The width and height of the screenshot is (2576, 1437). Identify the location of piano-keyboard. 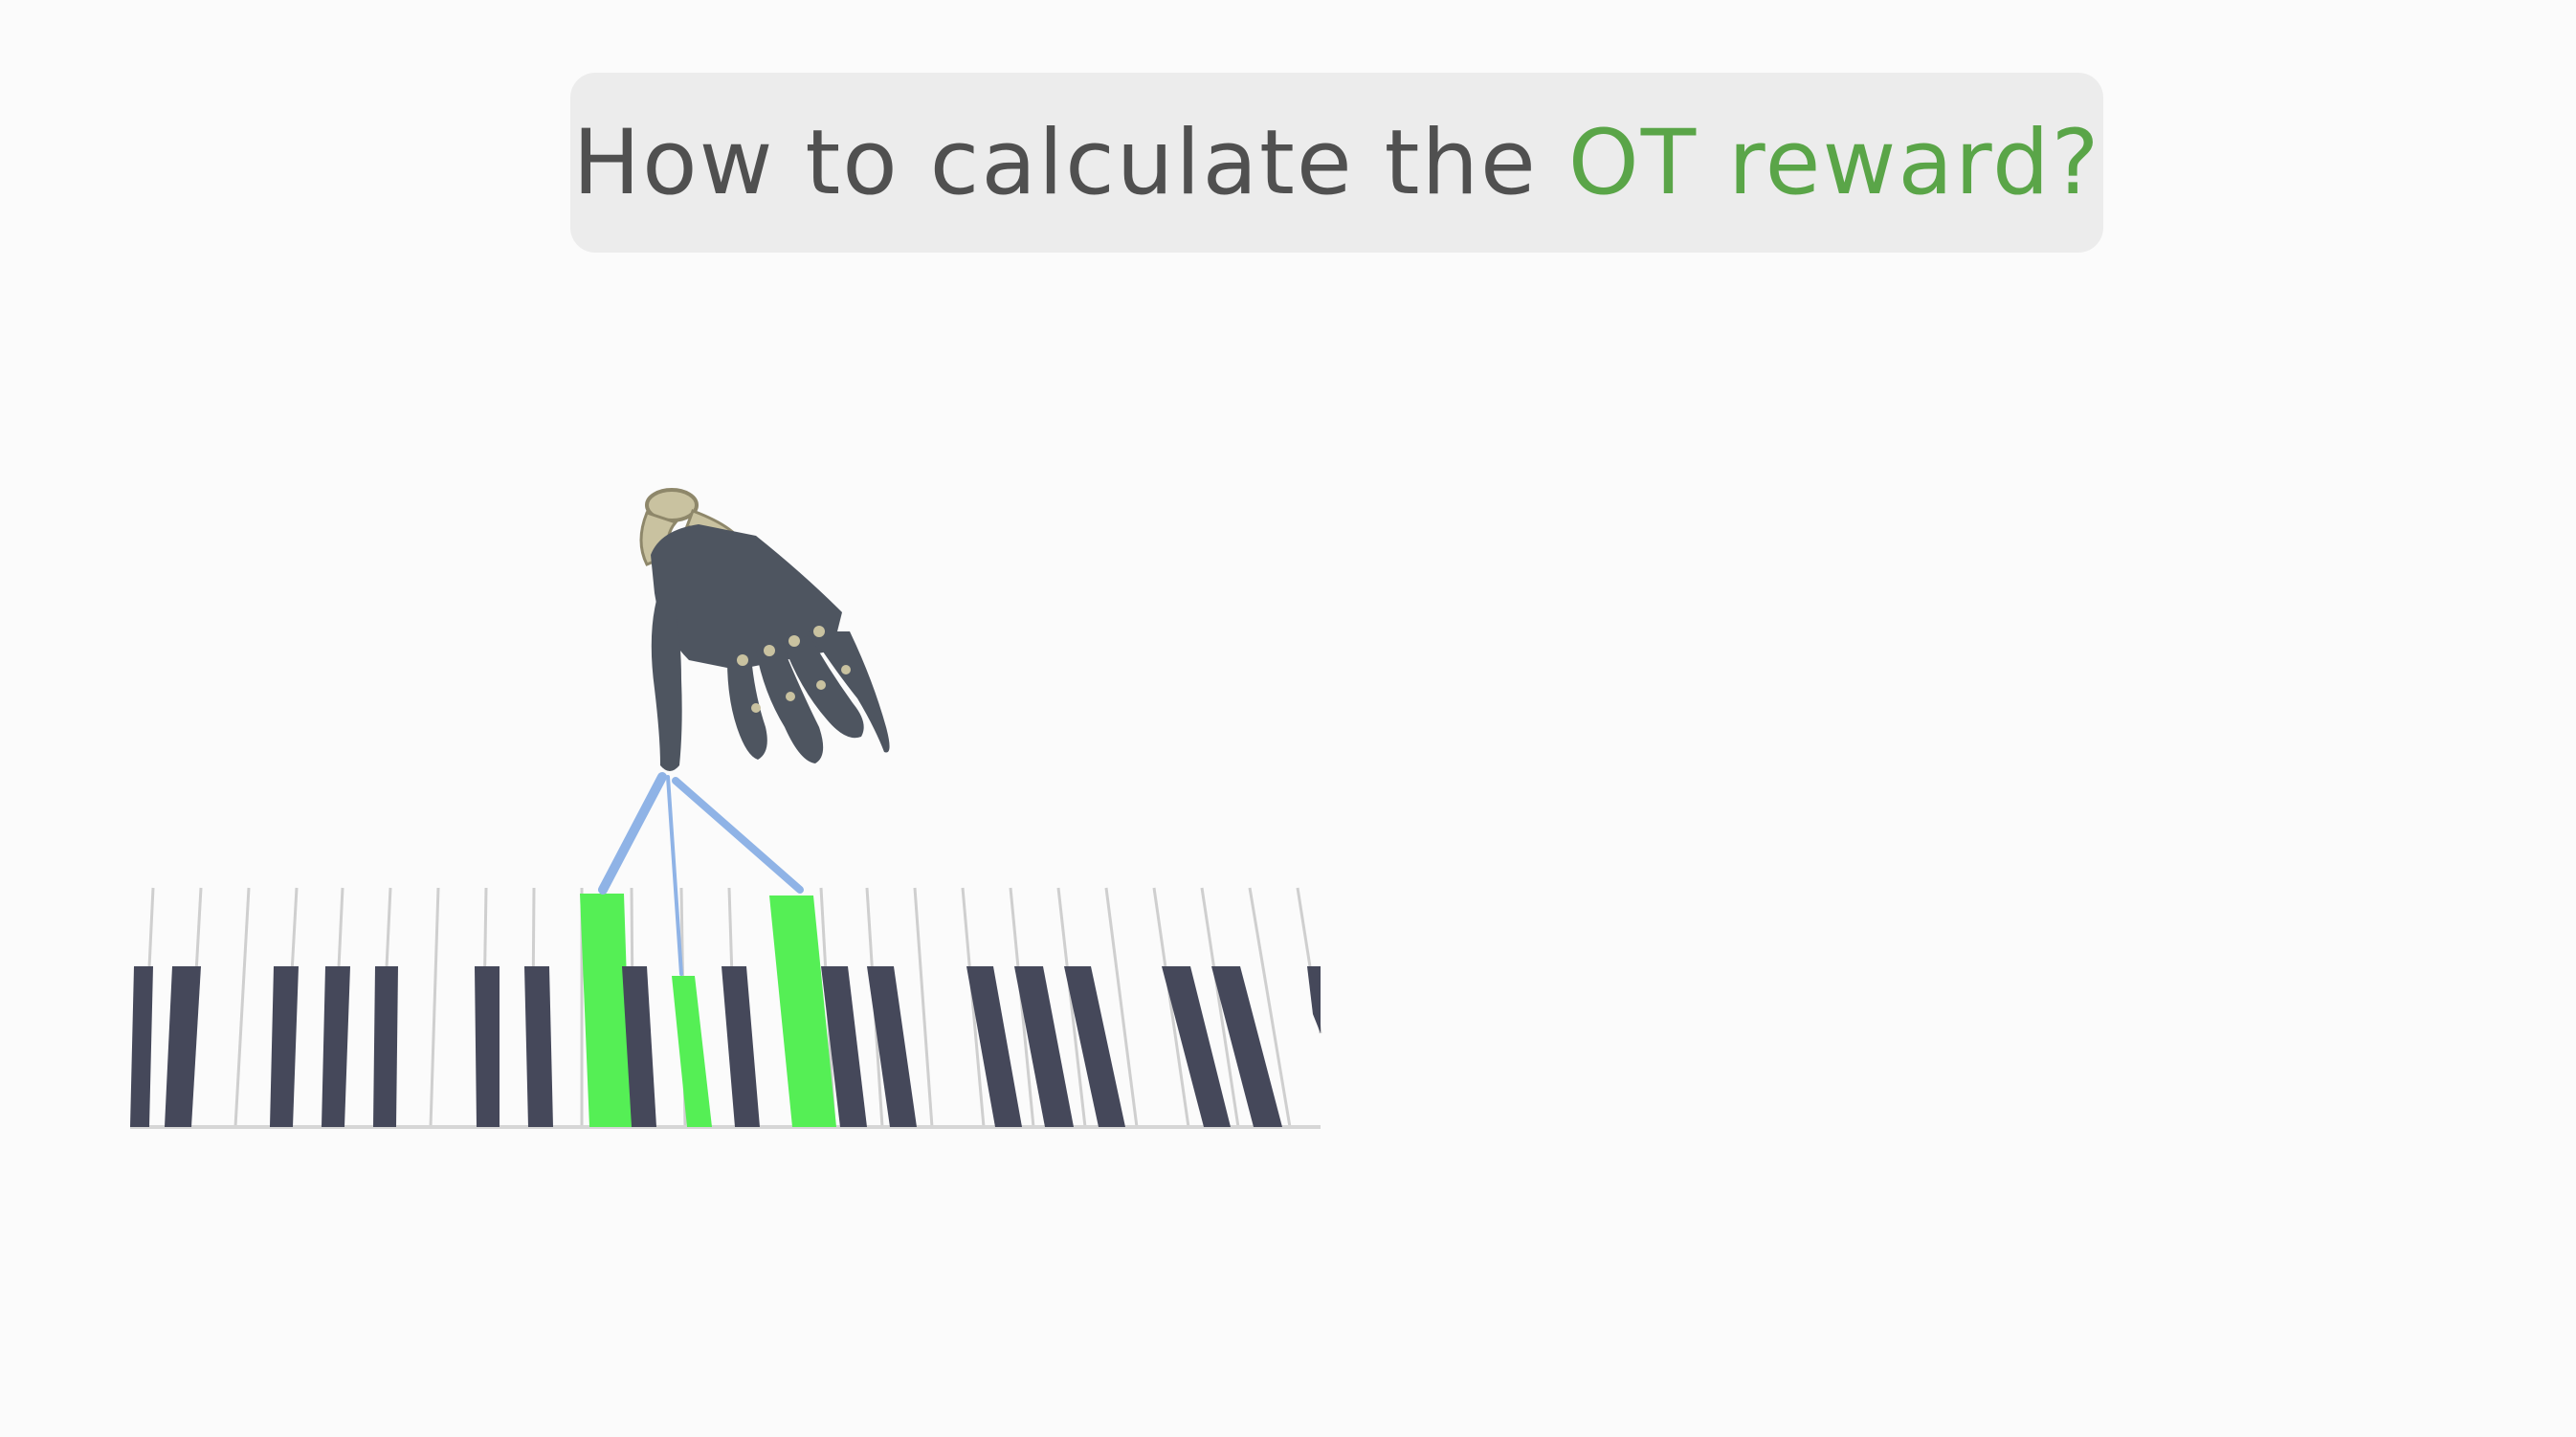
(726, 1008).